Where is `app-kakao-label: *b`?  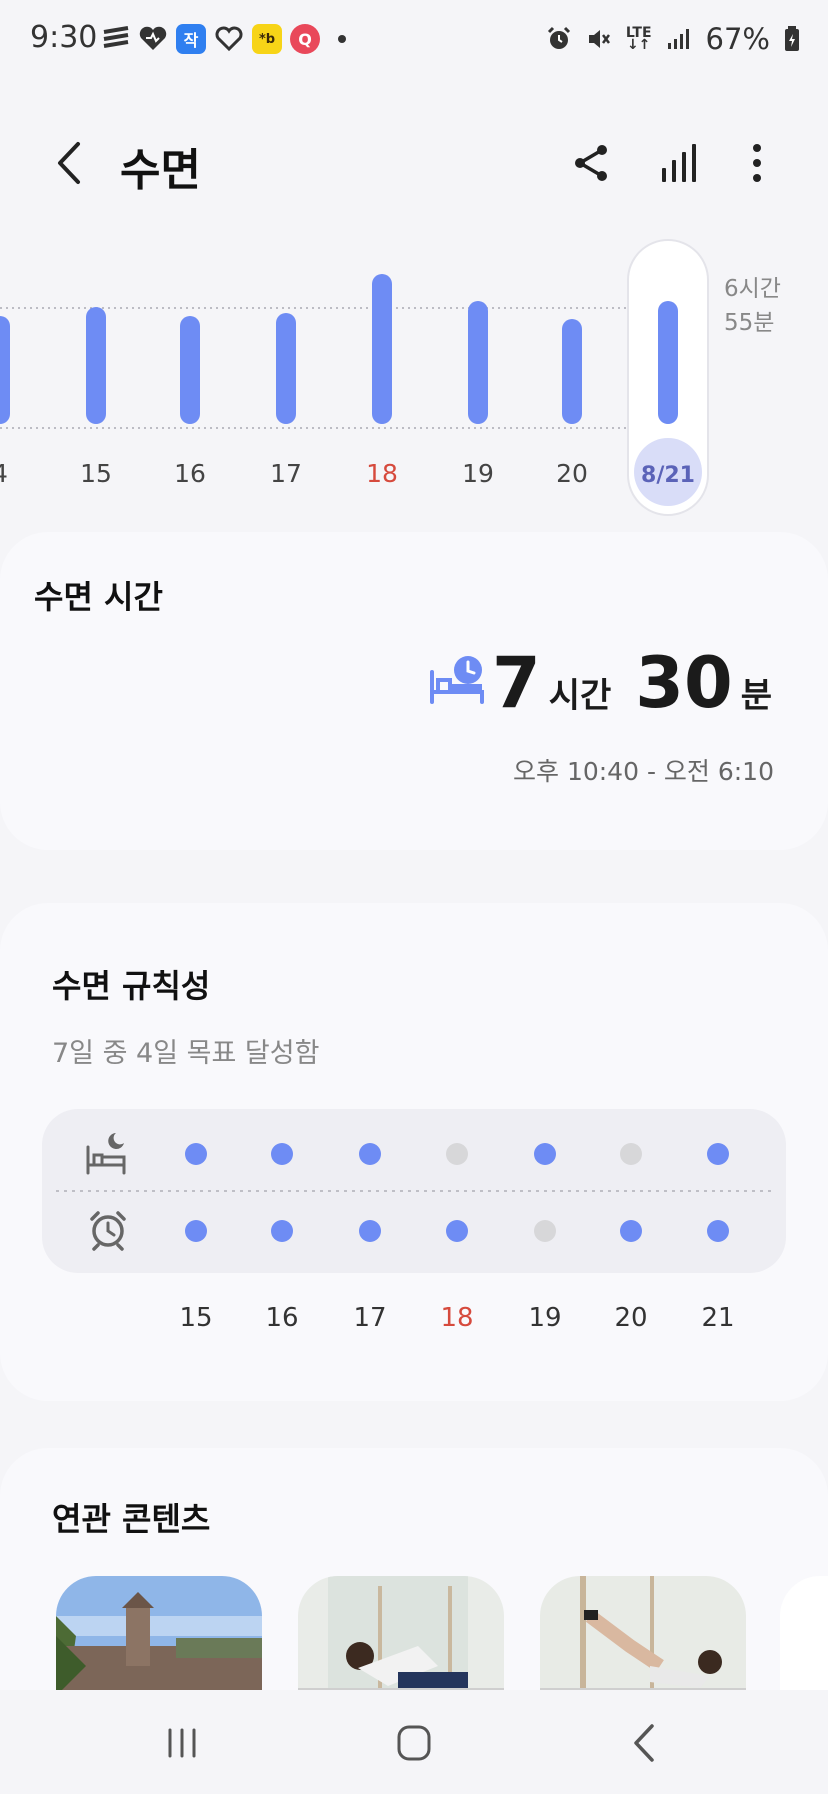
app-kakao-label: *b is located at coordinates (267, 39).